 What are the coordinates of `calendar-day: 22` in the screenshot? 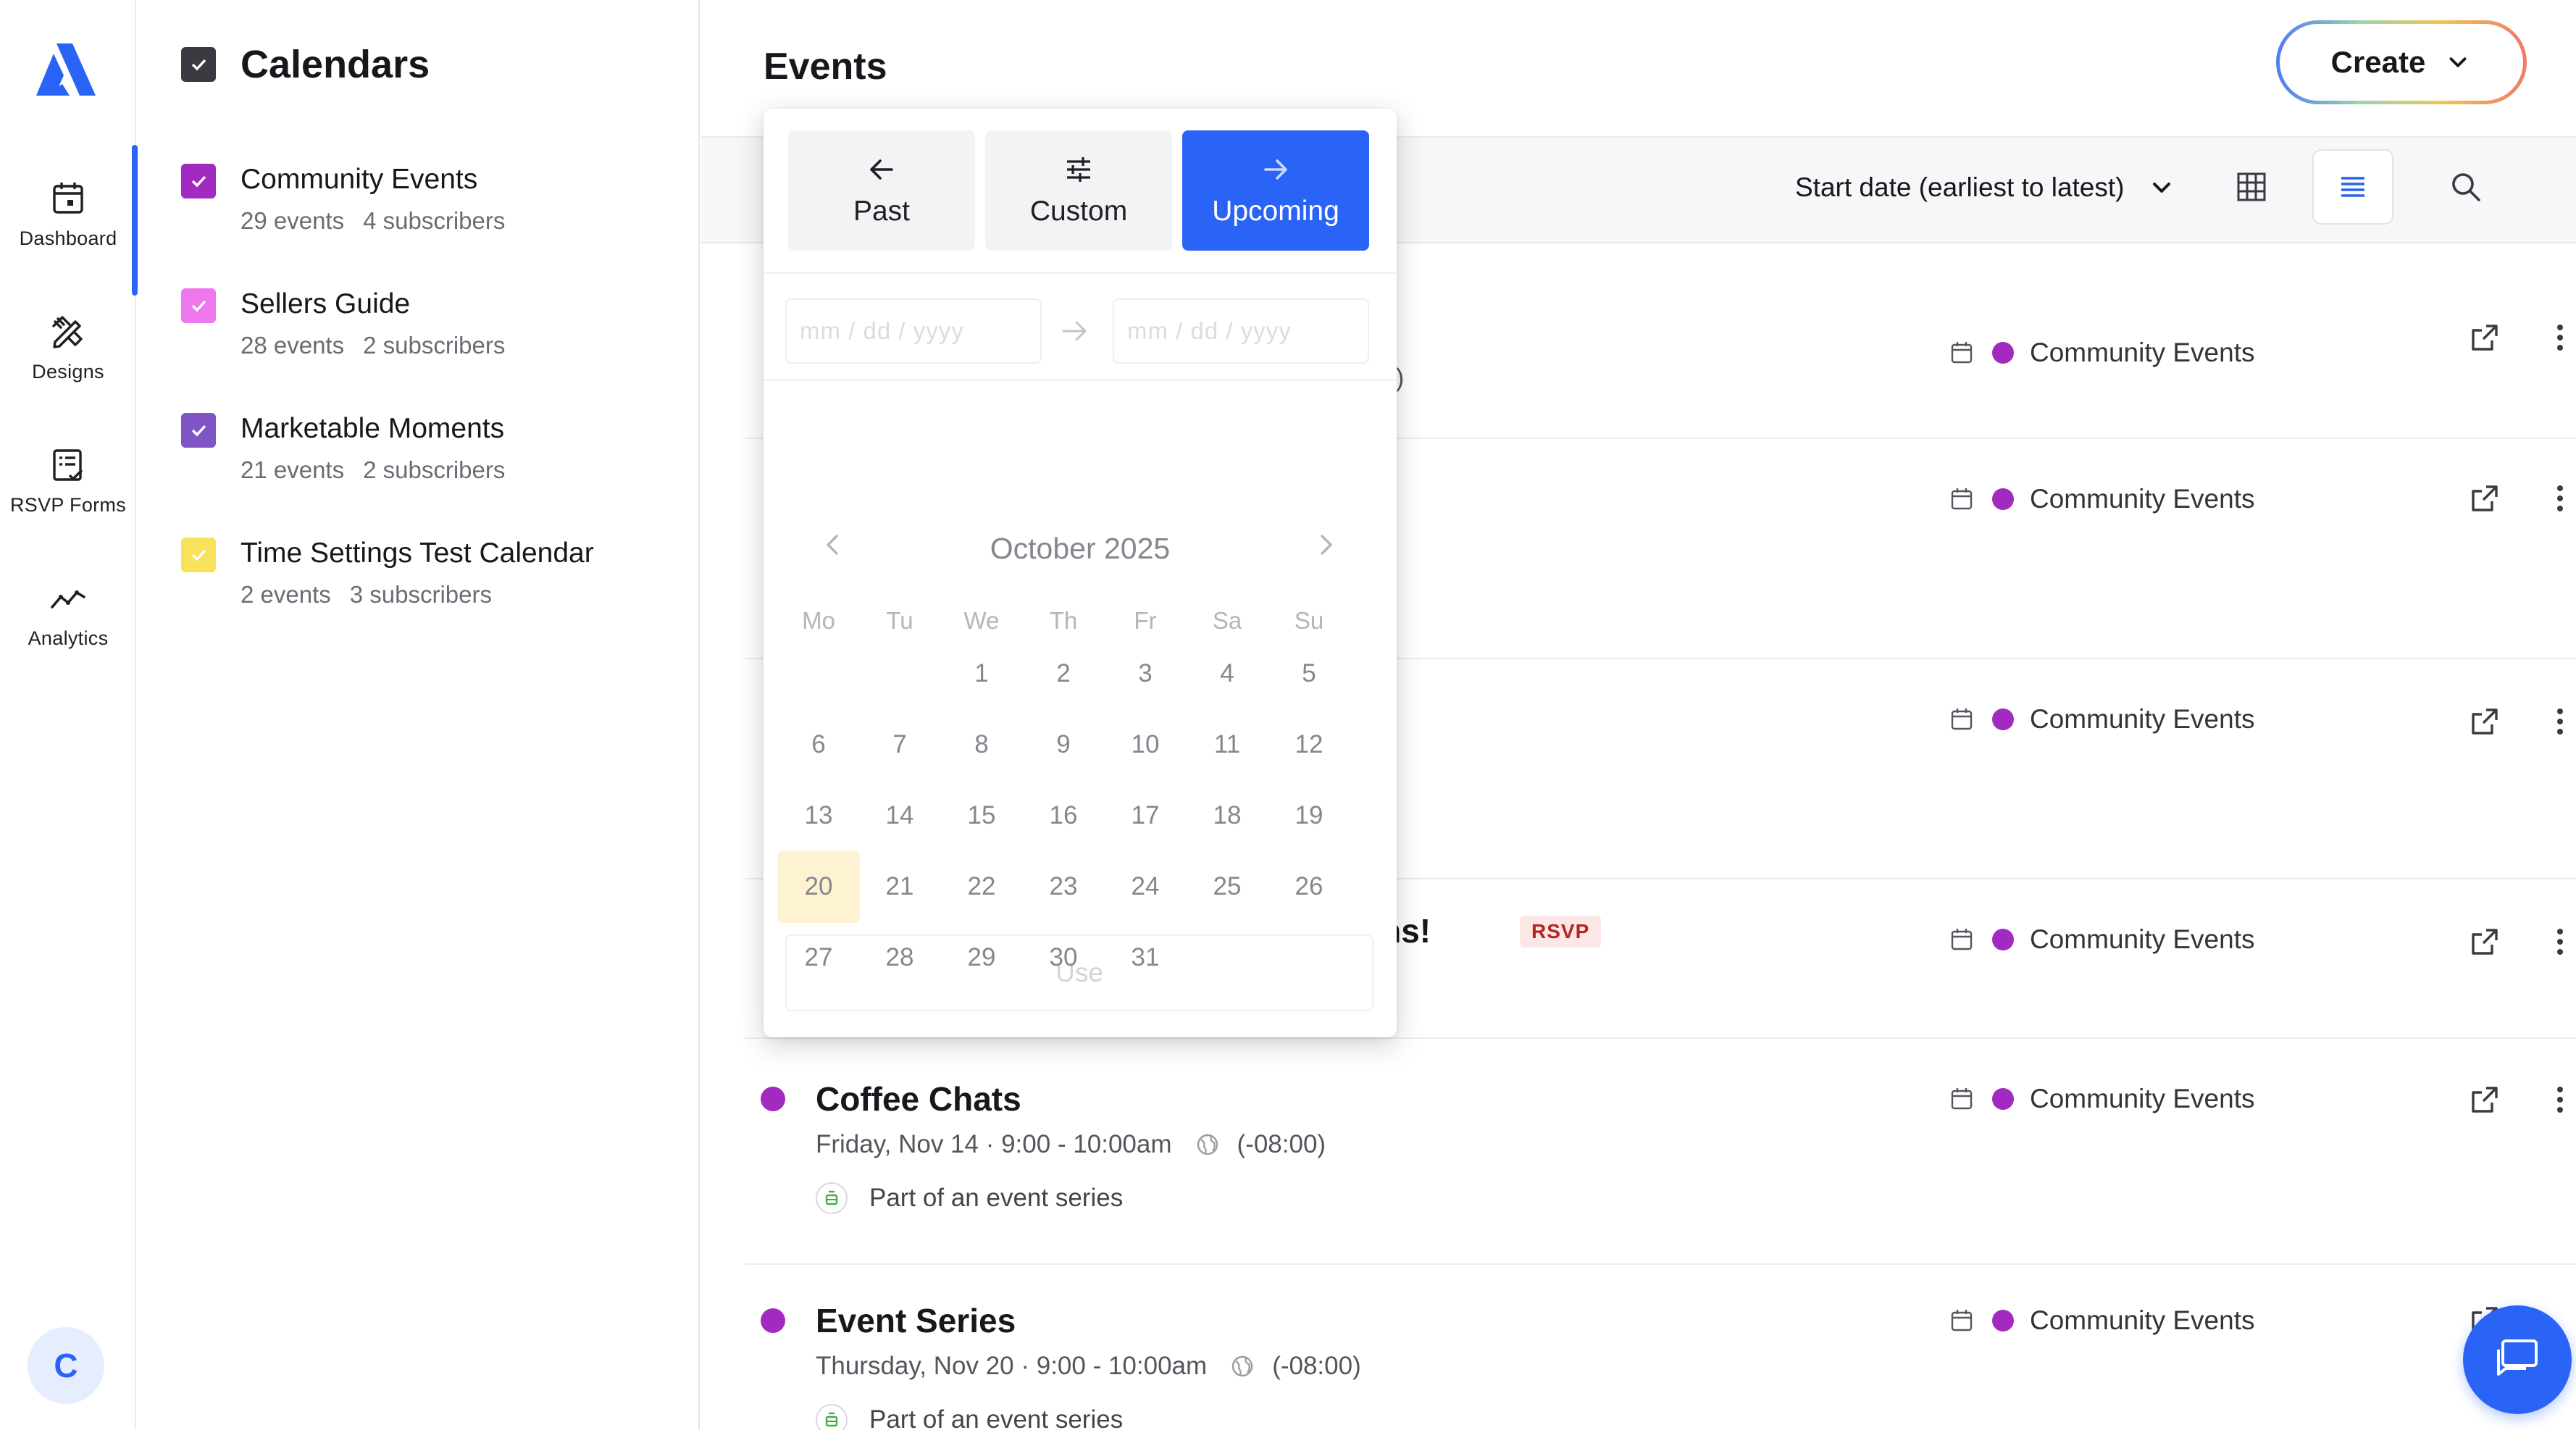 It's located at (981, 886).